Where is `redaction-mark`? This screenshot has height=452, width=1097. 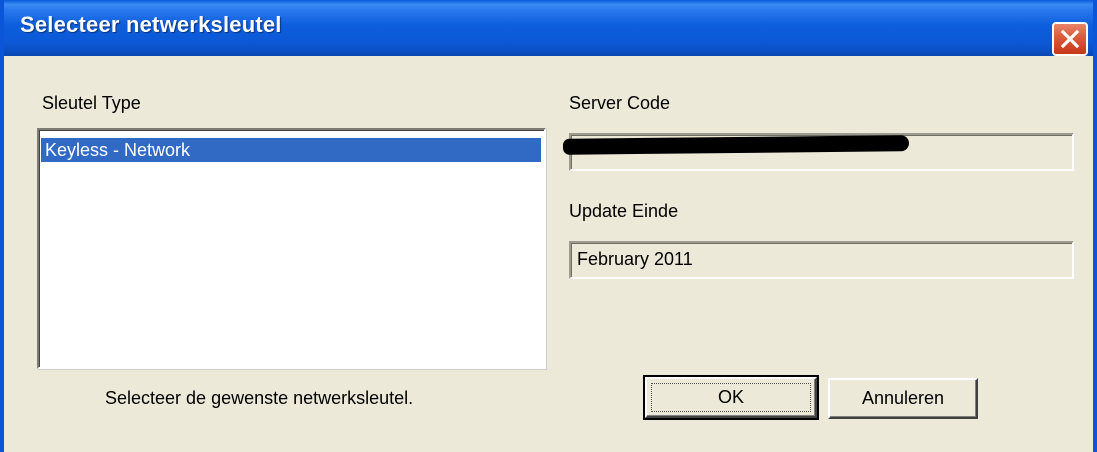 redaction-mark is located at coordinates (736, 145).